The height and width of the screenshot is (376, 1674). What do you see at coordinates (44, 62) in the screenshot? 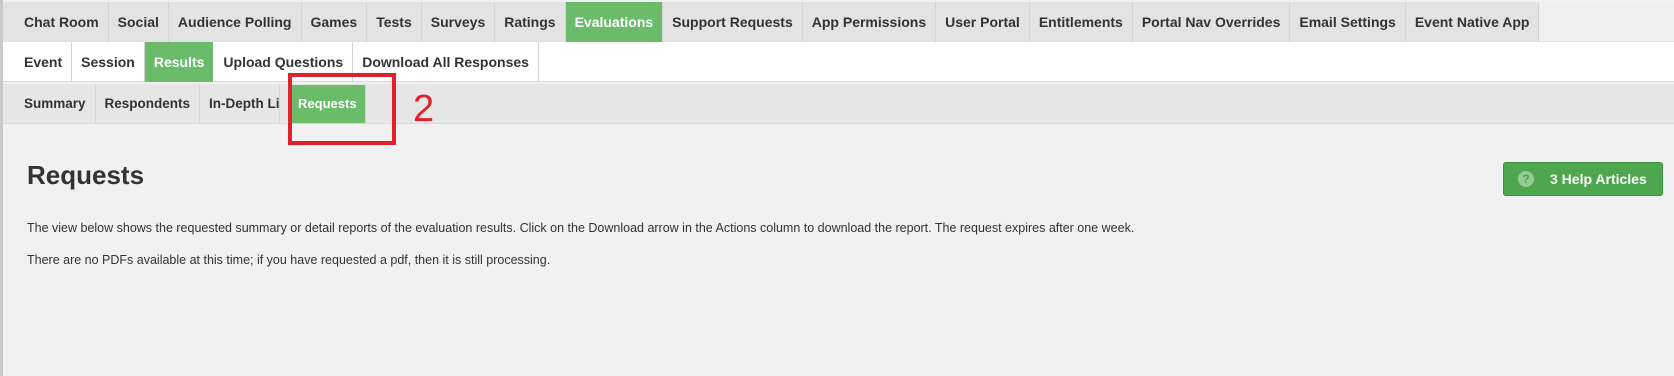
I see `tab-event: Event` at bounding box center [44, 62].